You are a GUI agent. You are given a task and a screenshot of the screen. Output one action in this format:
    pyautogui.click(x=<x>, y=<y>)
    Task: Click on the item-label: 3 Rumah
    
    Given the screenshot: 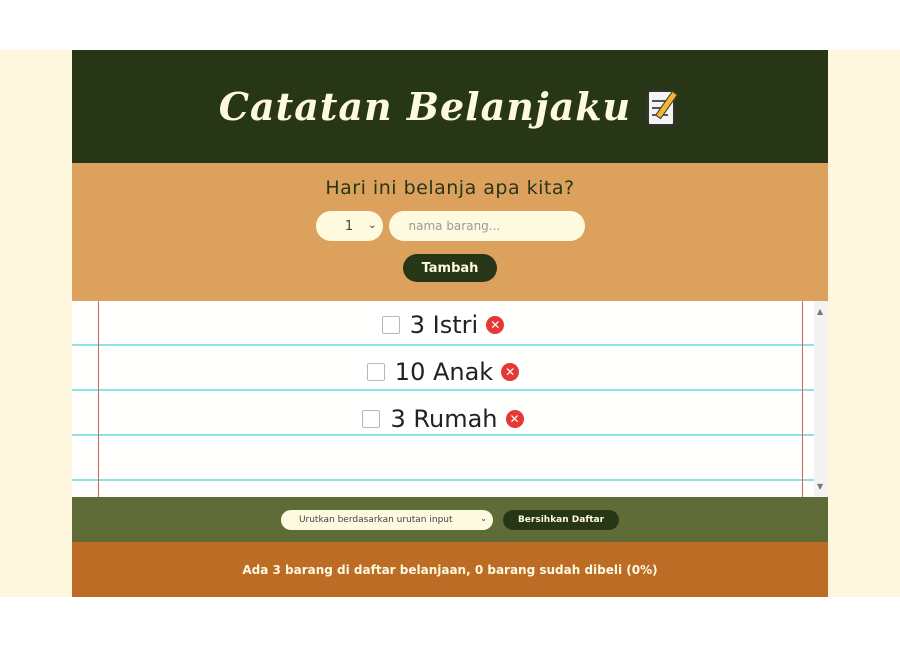 What is the action you would take?
    pyautogui.click(x=444, y=418)
    